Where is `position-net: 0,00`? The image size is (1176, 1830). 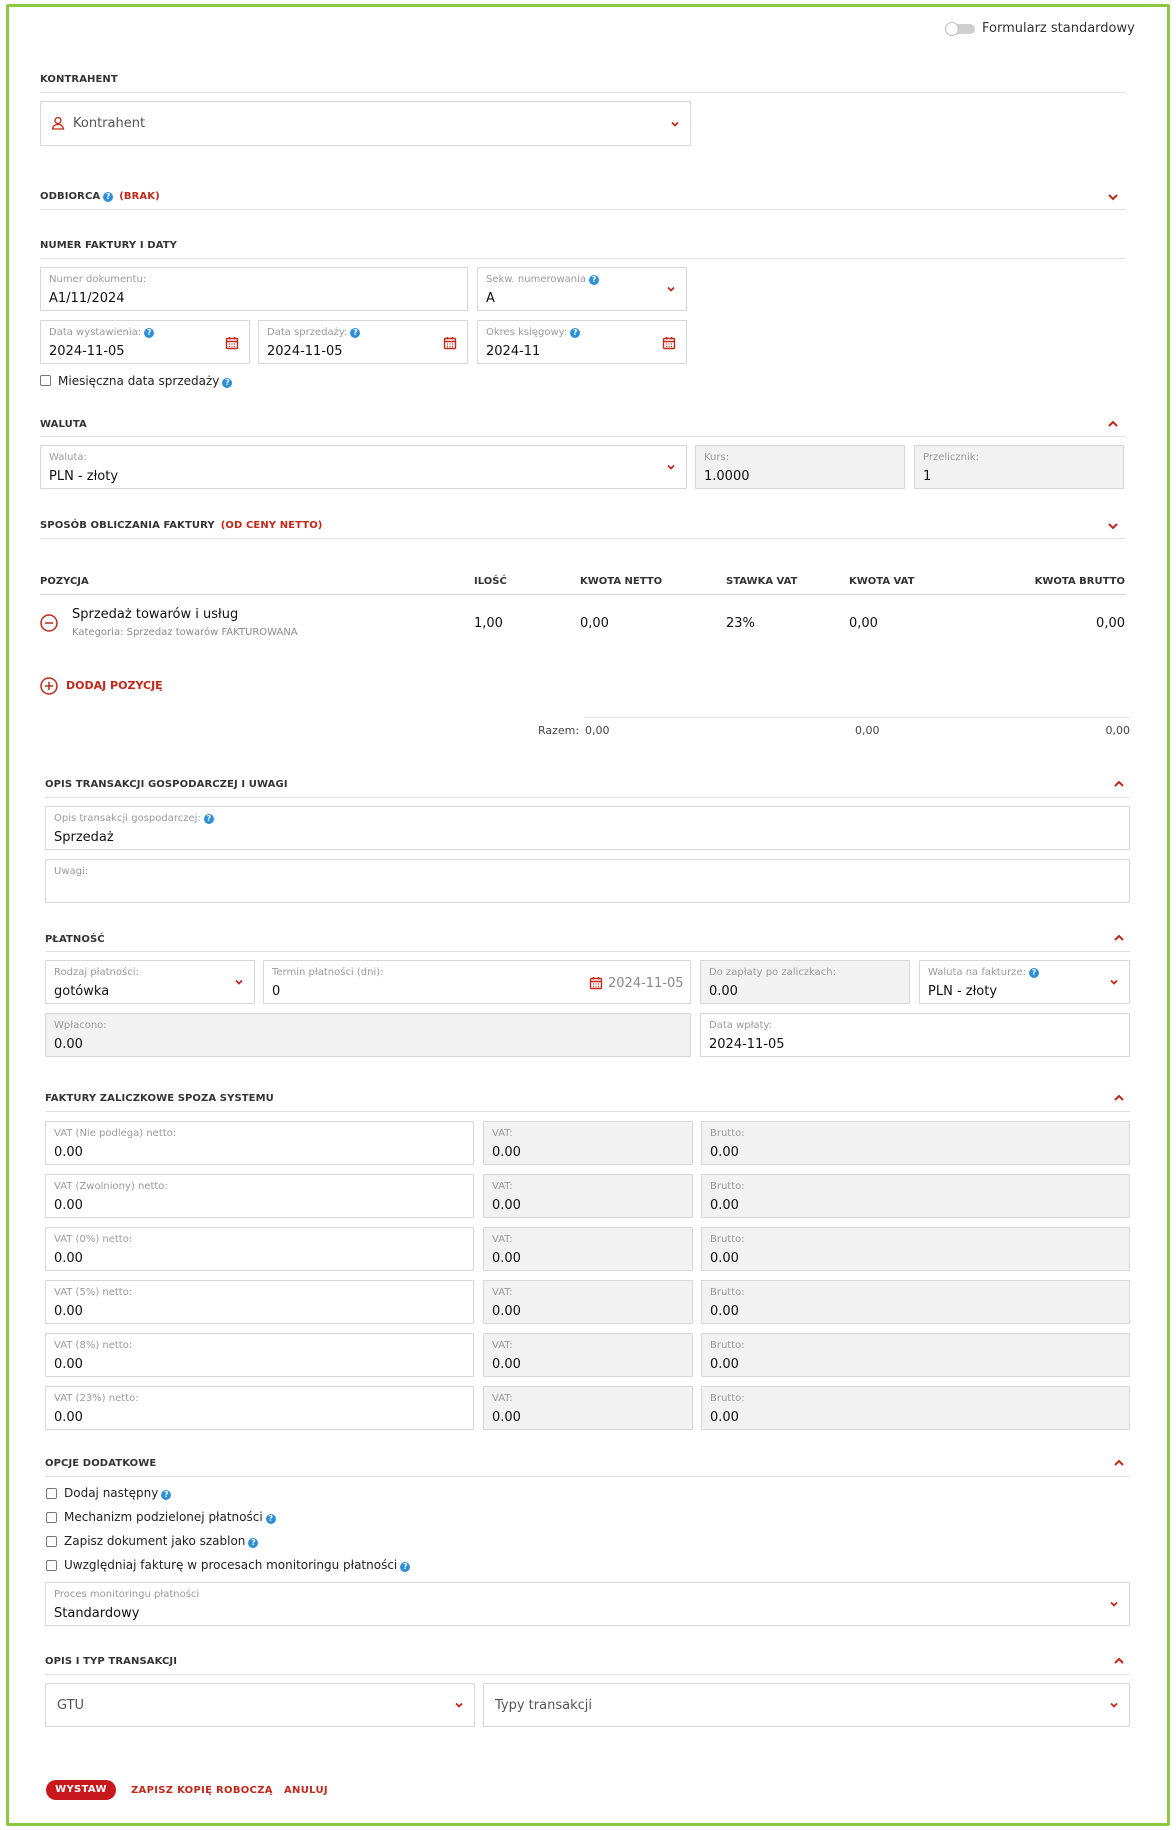
position-net: 0,00 is located at coordinates (594, 623).